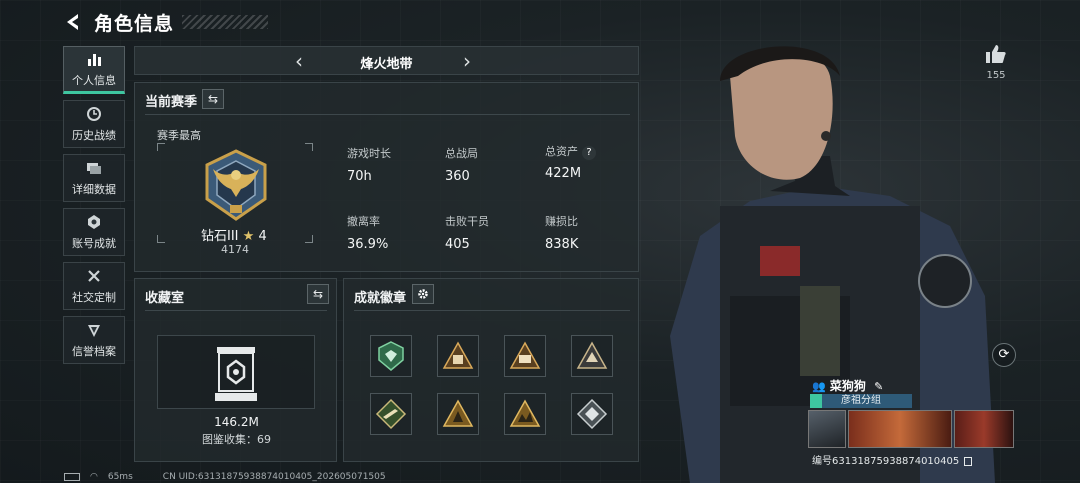  I want to click on badge-triangle-1-icon, so click(458, 356).